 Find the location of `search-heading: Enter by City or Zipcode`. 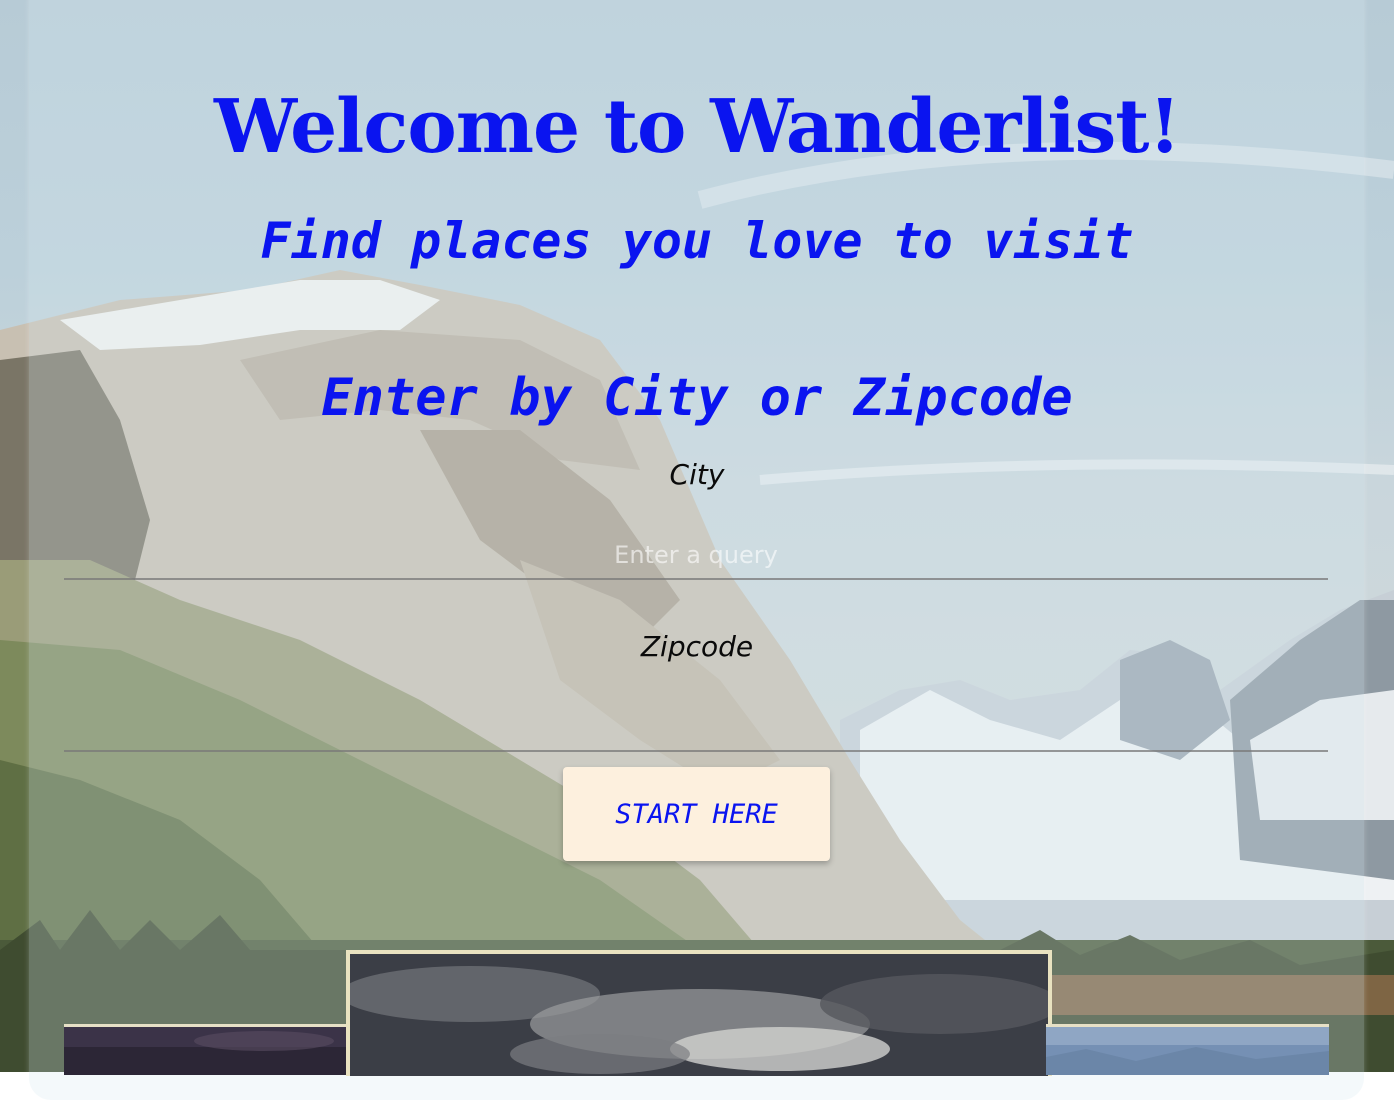

search-heading: Enter by City or Zipcode is located at coordinates (697, 398).